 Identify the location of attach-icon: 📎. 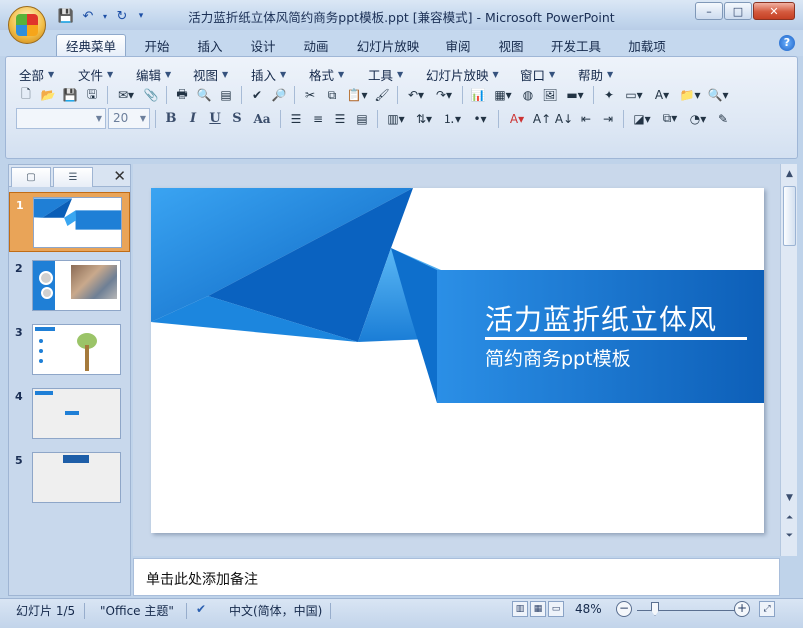
(151, 95).